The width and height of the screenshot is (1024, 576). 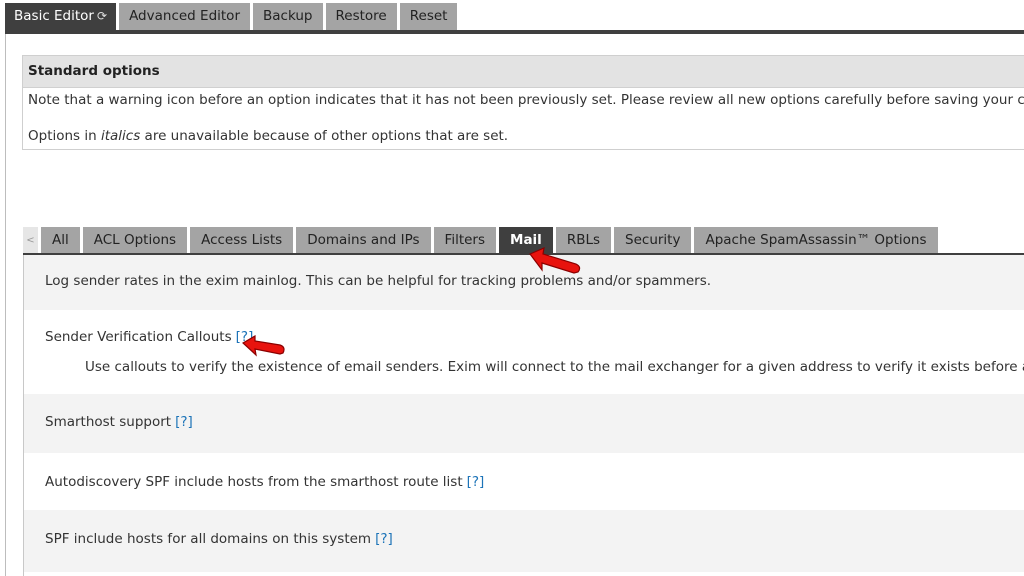 I want to click on editor-tabs-underline, so click(x=514, y=32).